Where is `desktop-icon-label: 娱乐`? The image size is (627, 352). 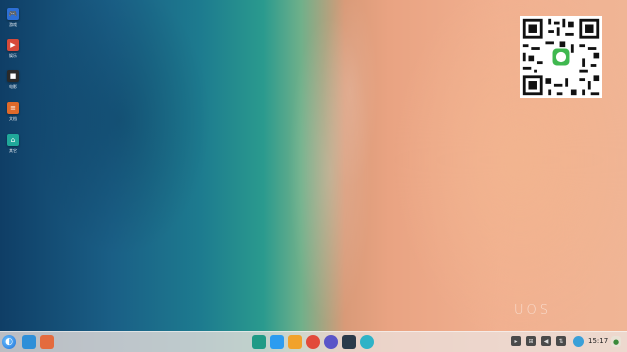 desktop-icon-label: 娱乐 is located at coordinates (13, 55).